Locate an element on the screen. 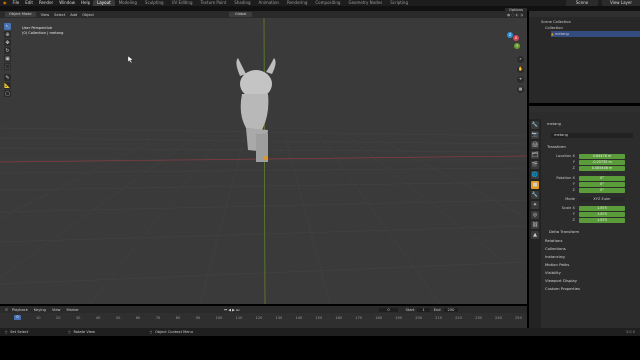 Image resolution: width=640 pixels, height=360 pixels. add-cube-icon: ▢ is located at coordinates (7, 93).